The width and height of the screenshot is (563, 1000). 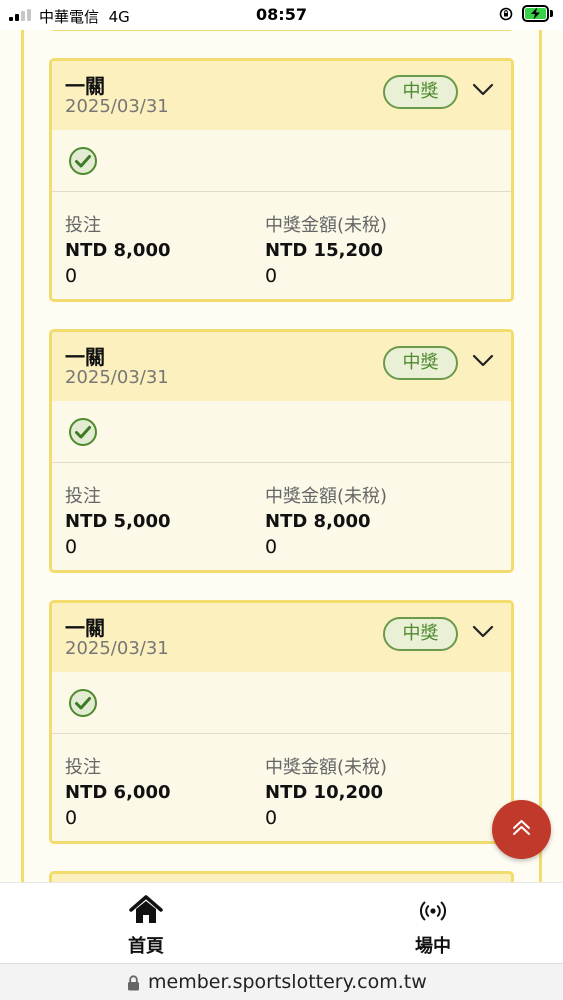 I want to click on stake-amount: NTD 8,000, so click(x=118, y=250).